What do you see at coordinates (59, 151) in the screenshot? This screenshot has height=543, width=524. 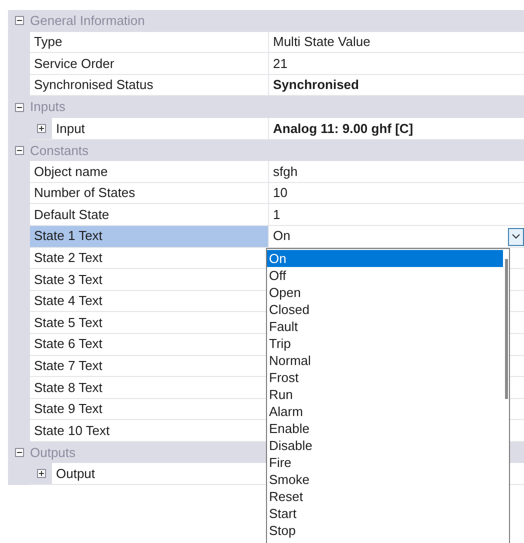 I see `category-title: Constants` at bounding box center [59, 151].